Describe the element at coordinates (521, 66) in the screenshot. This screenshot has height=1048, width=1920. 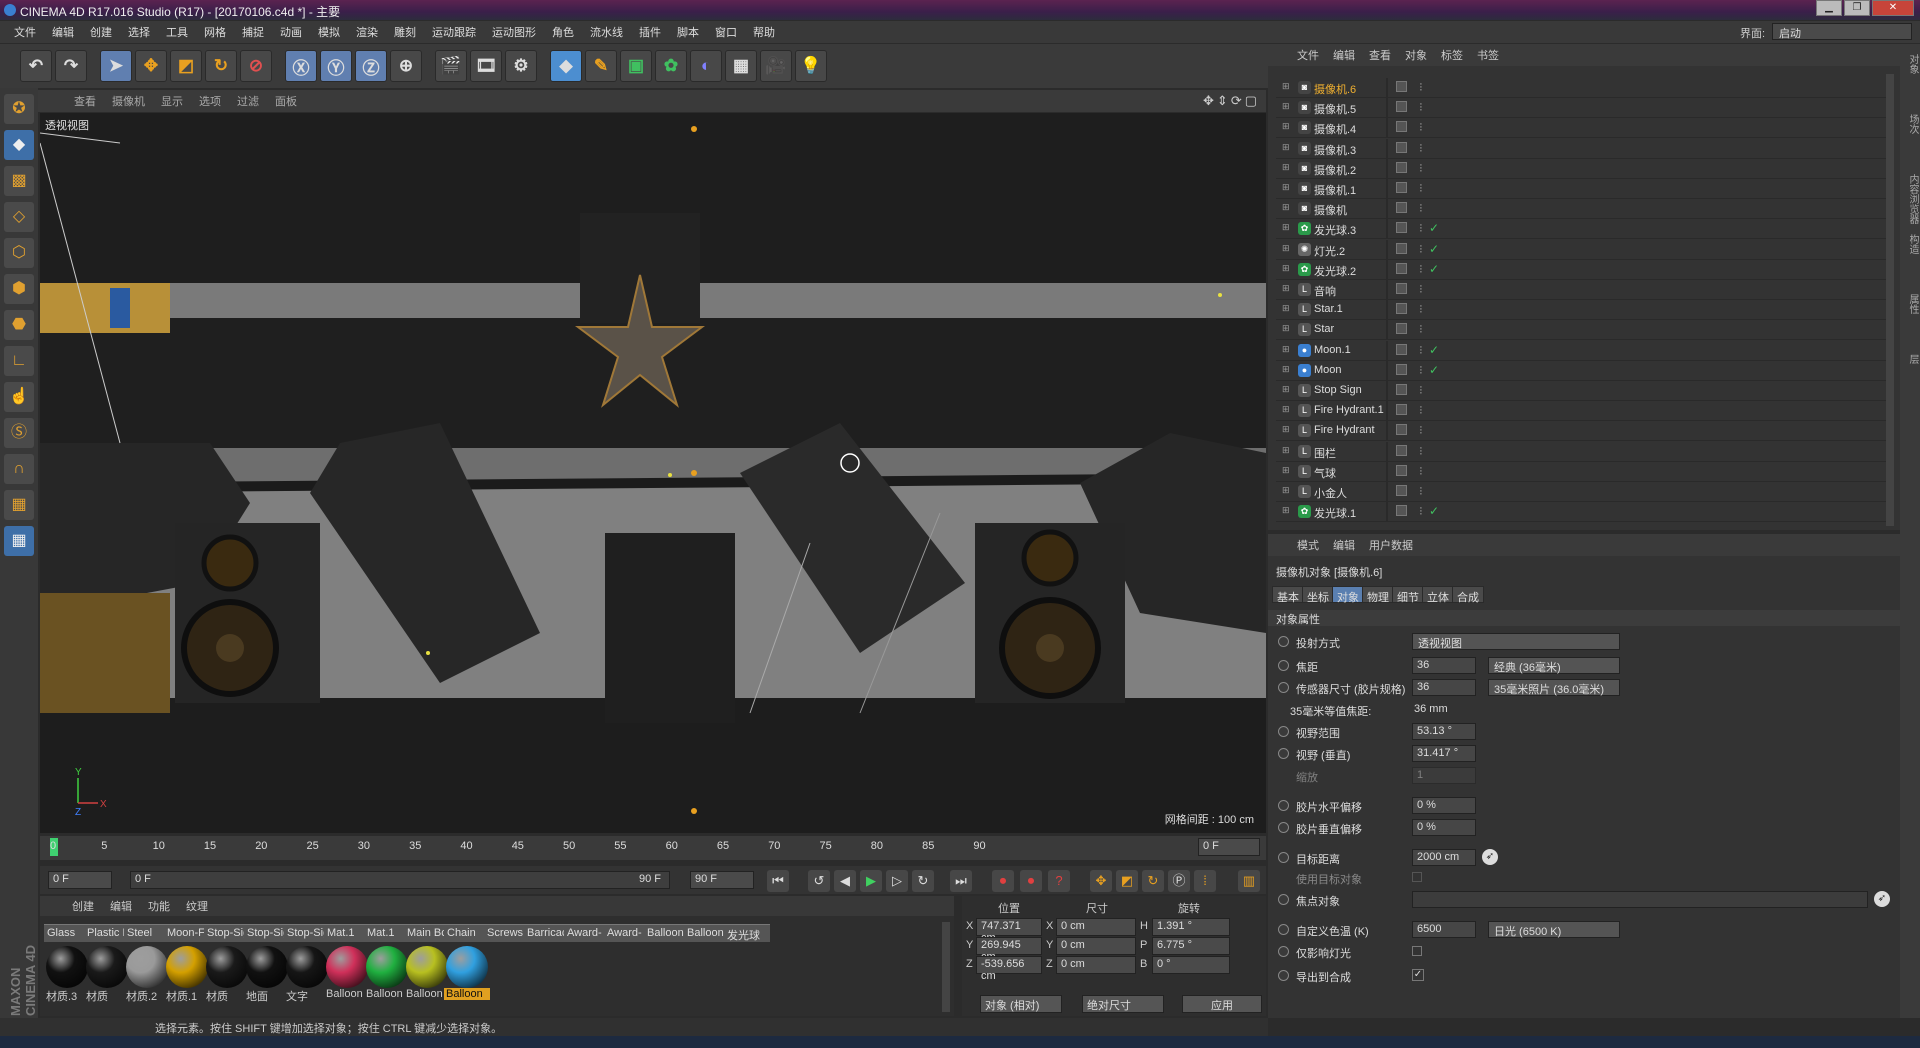
I see `render-settings-icon: ⚙` at that location.